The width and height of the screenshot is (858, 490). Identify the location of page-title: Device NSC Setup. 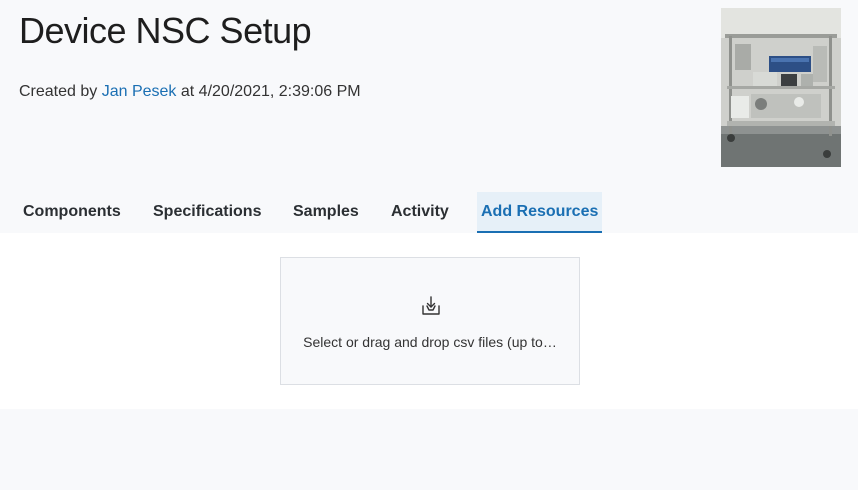
(165, 30).